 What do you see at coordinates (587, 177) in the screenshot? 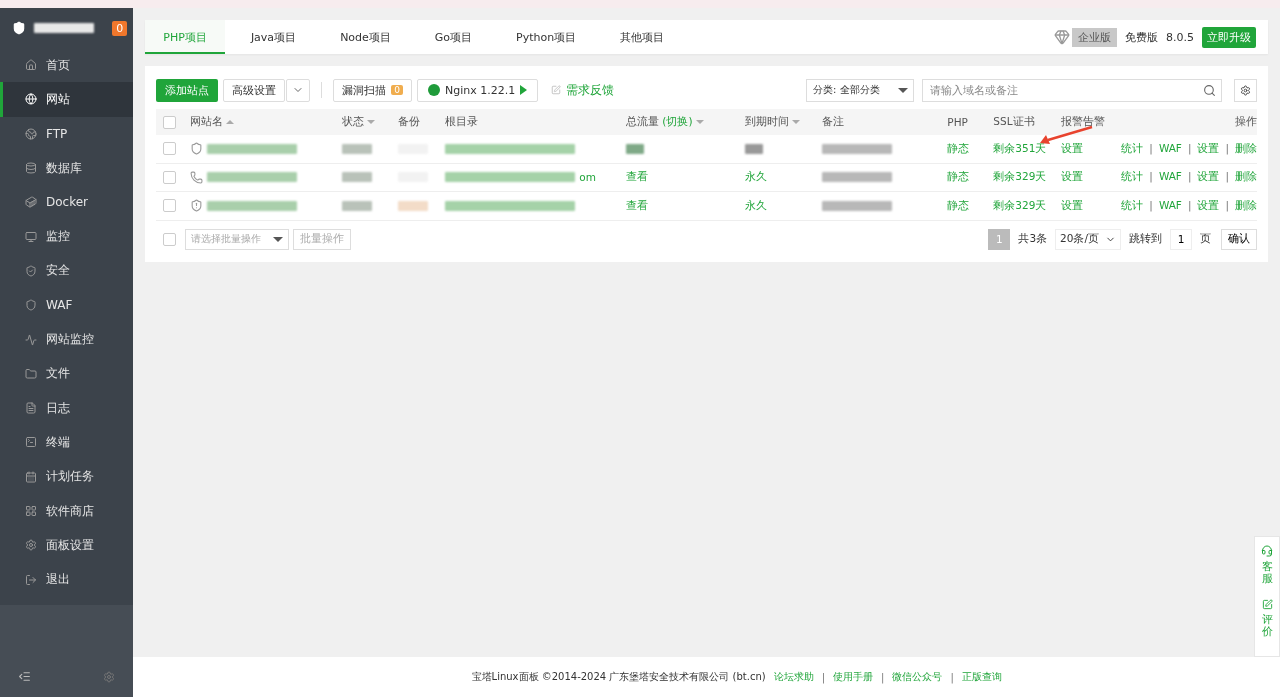
I see `root-path-text: om` at bounding box center [587, 177].